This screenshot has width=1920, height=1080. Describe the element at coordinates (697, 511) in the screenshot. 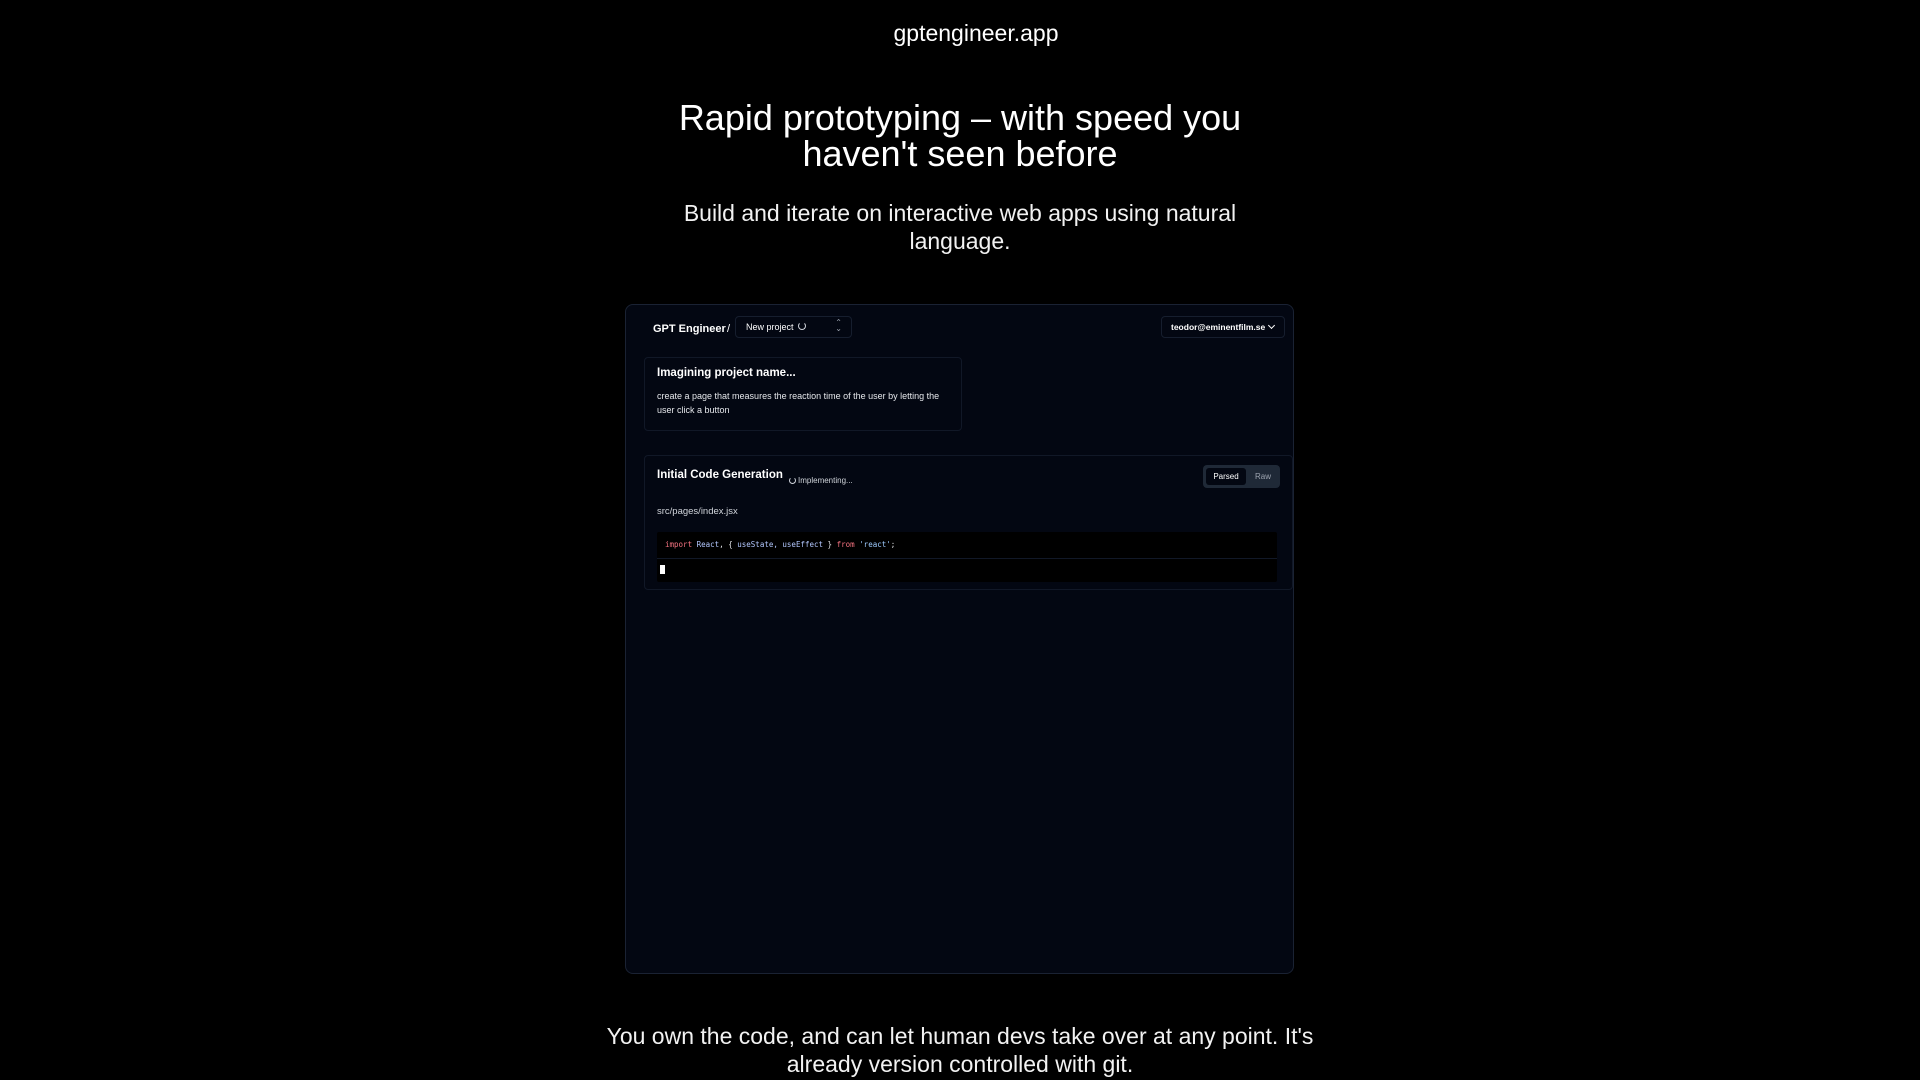

I see `file-path: src/pages/index.jsx` at that location.